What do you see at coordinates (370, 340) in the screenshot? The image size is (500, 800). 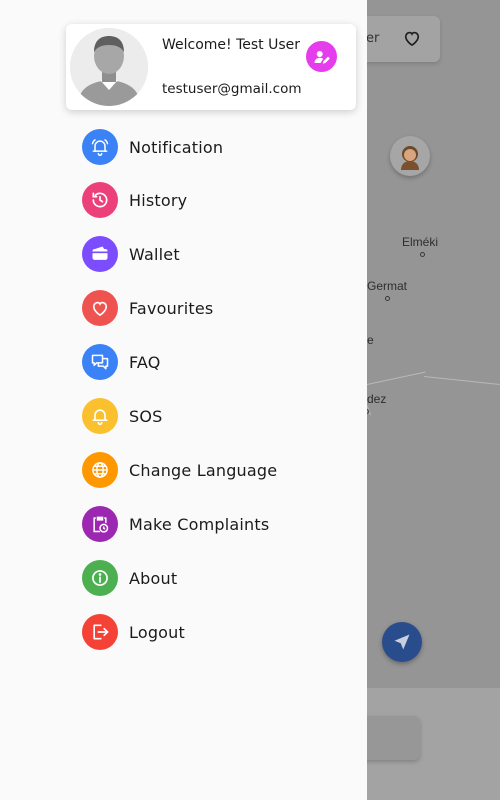 I see `map-label-partial: e` at bounding box center [370, 340].